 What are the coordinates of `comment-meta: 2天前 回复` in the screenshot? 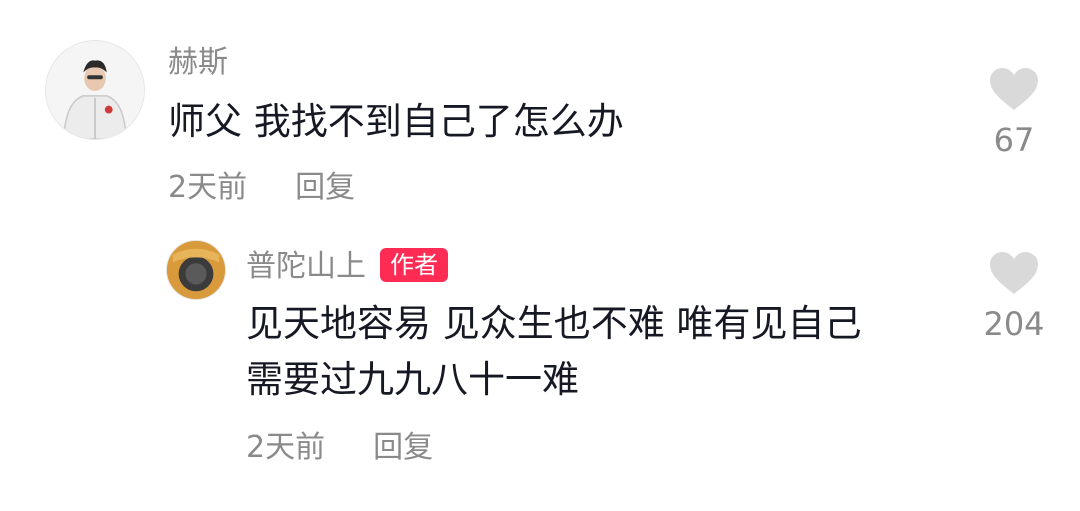 It's located at (261, 188).